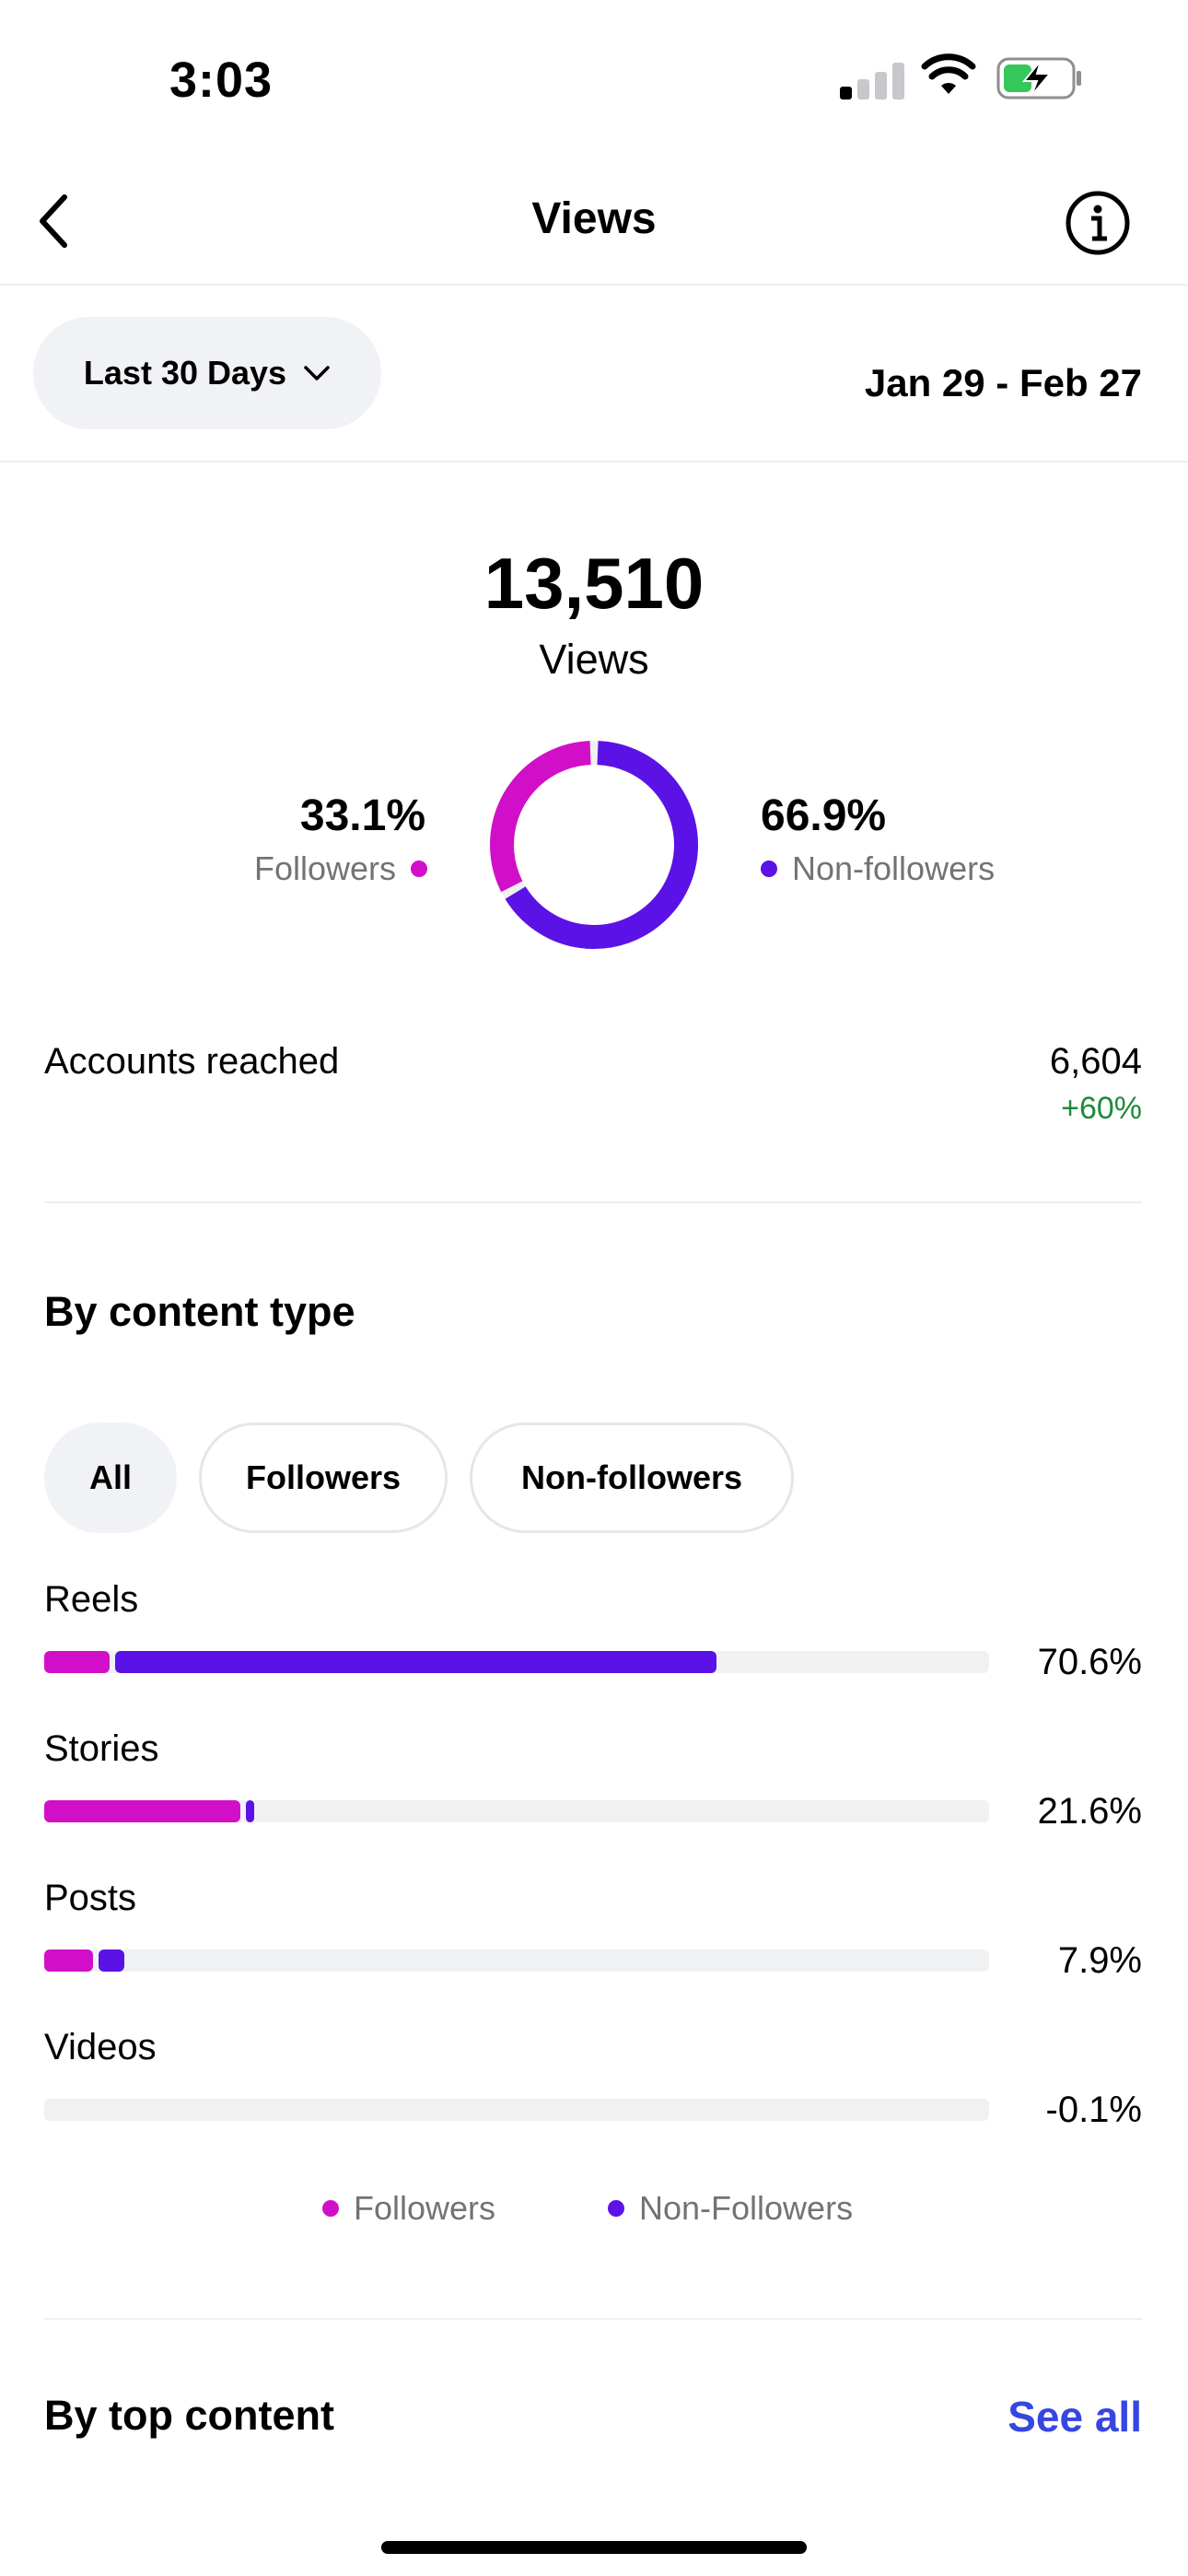  What do you see at coordinates (1099, 1960) in the screenshot?
I see `content-type-pct-posts: 7.9%` at bounding box center [1099, 1960].